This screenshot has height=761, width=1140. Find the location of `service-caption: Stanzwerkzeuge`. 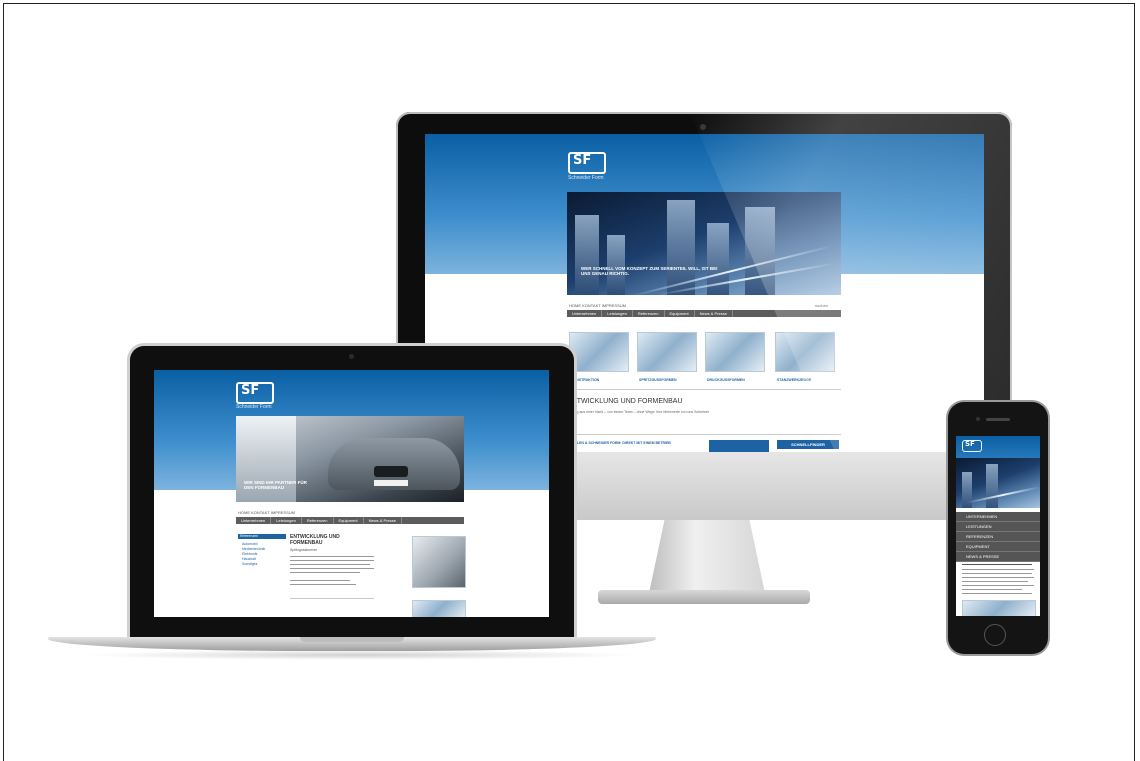

service-caption: Stanzwerkzeuge is located at coordinates (794, 380).